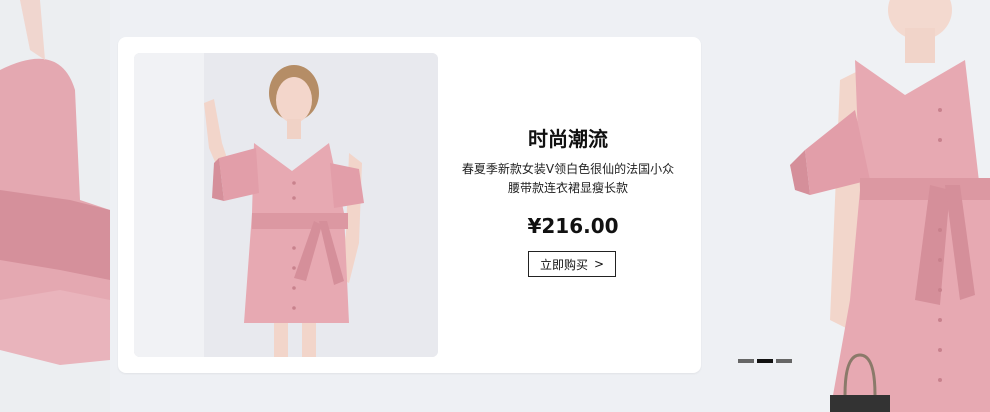  Describe the element at coordinates (568, 169) in the screenshot. I see `description-line-1: 春夏季新款女装V领白色很仙的法国小众` at that location.